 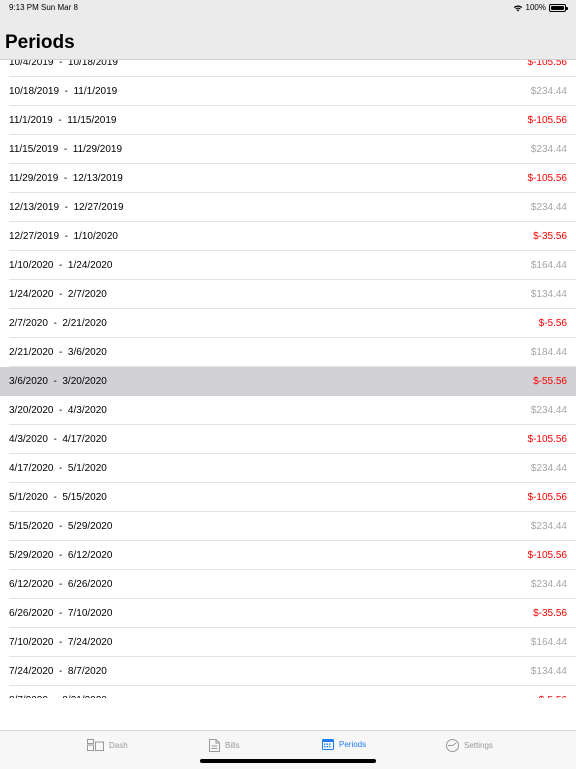 What do you see at coordinates (61, 555) in the screenshot?
I see `period-range: 5/29/2020 - 6/12/2020` at bounding box center [61, 555].